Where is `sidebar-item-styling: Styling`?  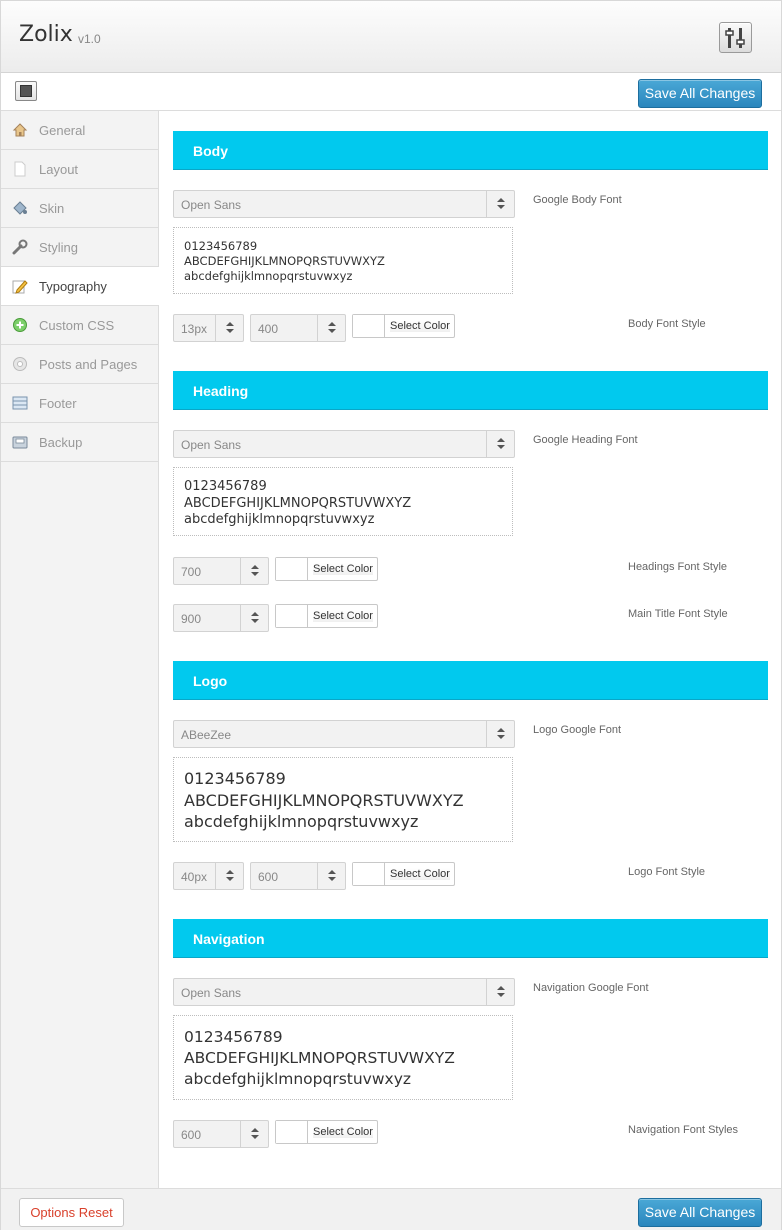
sidebar-item-styling: Styling is located at coordinates (79, 247).